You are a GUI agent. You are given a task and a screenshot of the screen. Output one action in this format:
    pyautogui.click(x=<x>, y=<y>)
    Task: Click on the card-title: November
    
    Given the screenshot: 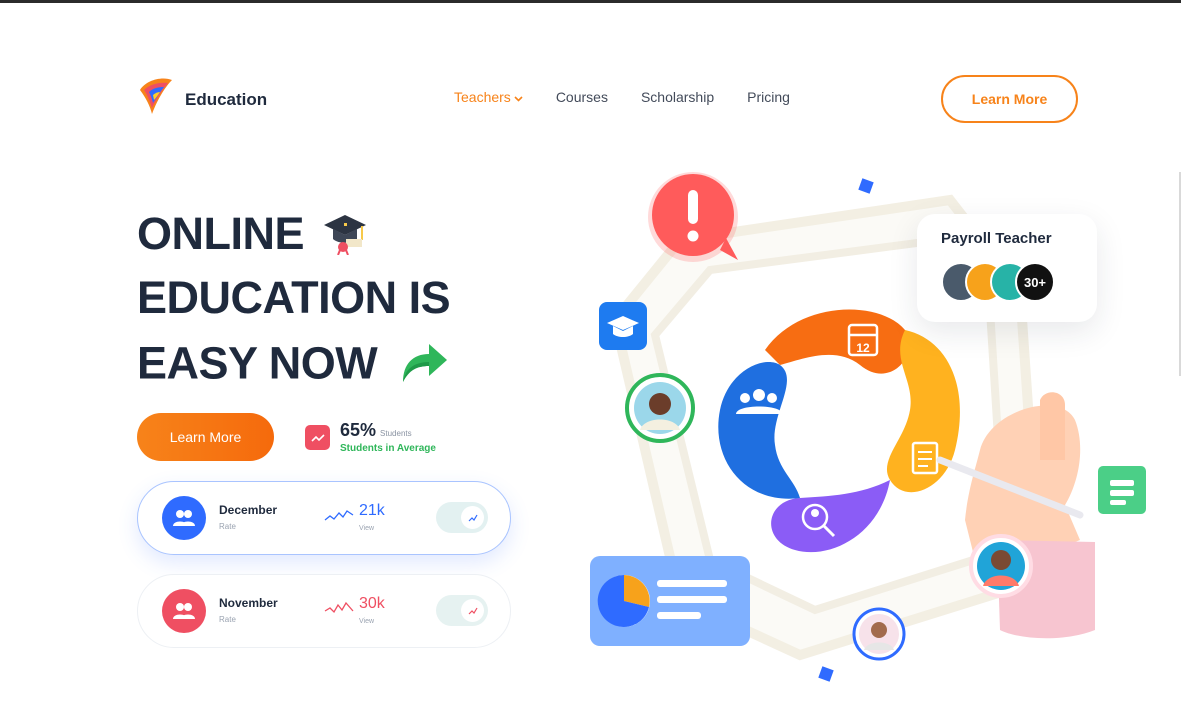 What is the action you would take?
    pyautogui.click(x=248, y=603)
    